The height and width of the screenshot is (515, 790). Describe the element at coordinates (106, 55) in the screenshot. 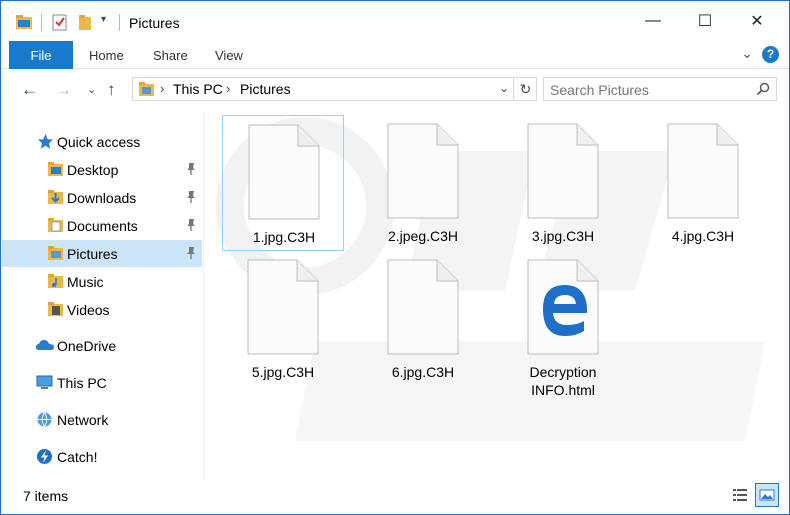

I see `tab-home: Home` at that location.